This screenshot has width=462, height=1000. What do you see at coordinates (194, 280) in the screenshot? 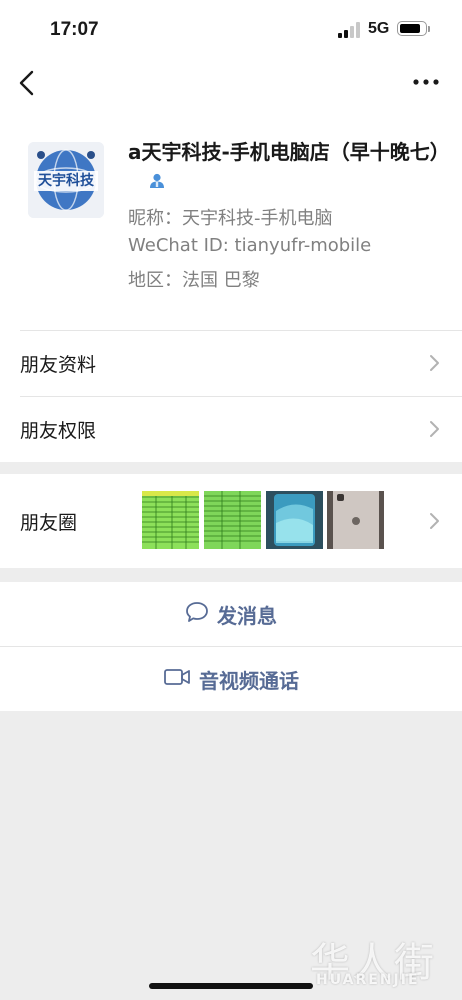
I see `region-text: 地区：法国 巴黎` at bounding box center [194, 280].